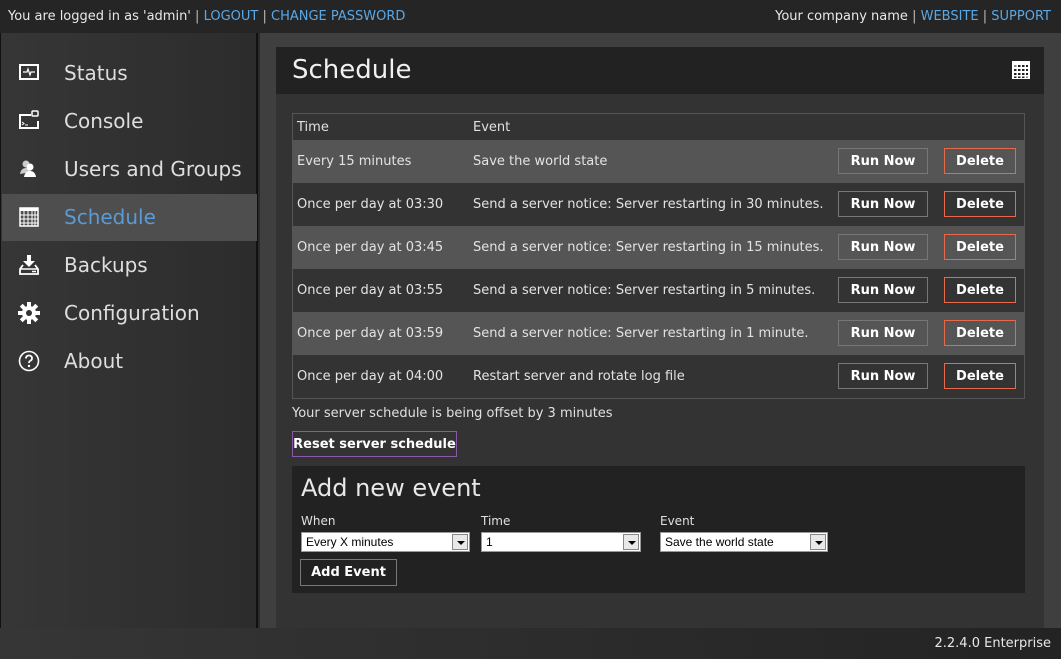 This screenshot has height=659, width=1061. Describe the element at coordinates (106, 265) in the screenshot. I see `sidebar-item-label: Backups` at that location.